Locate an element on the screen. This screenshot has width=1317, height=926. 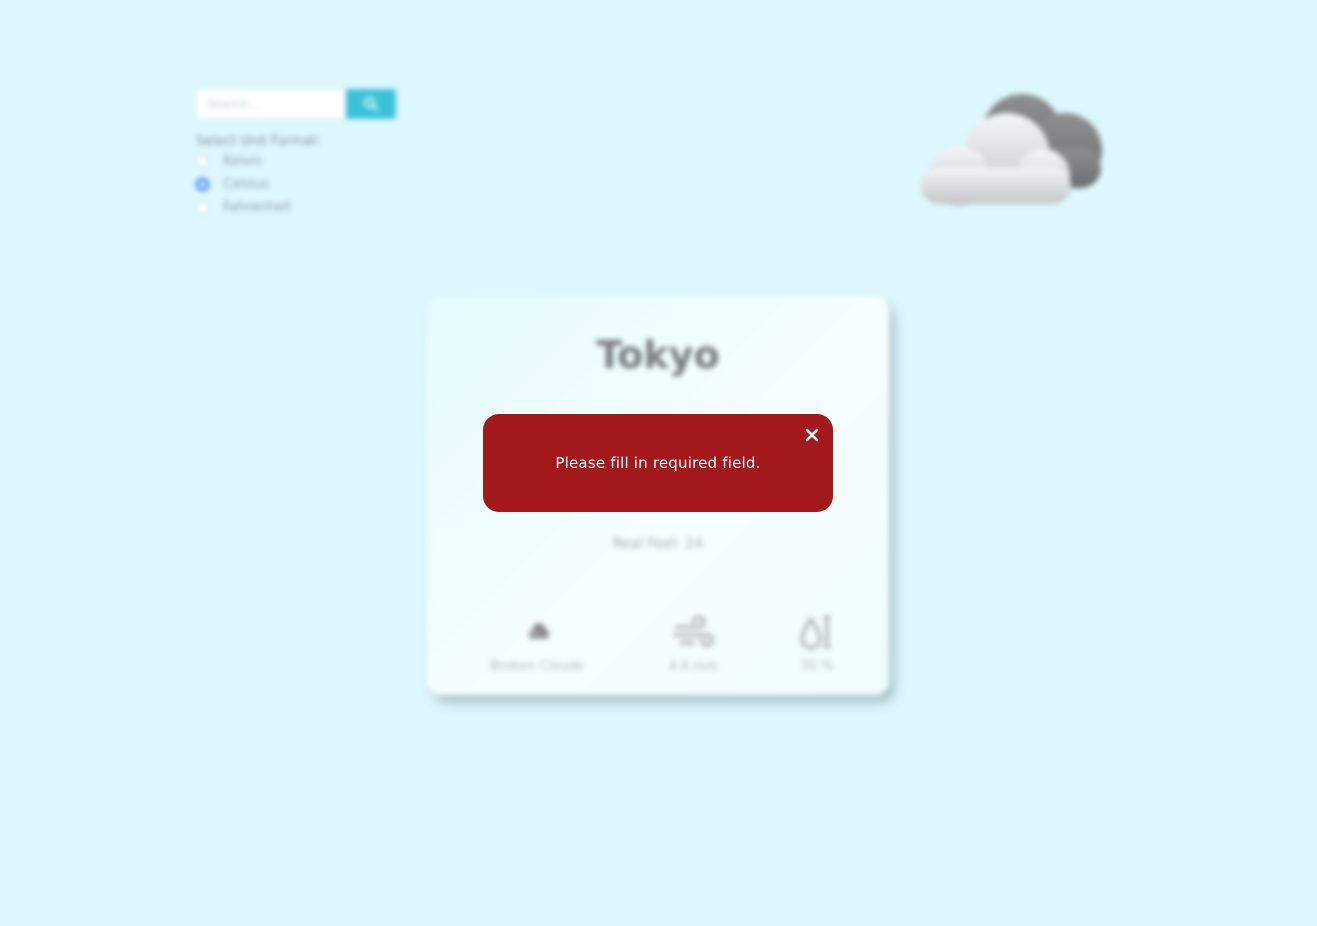
search-bar is located at coordinates (306, 104).